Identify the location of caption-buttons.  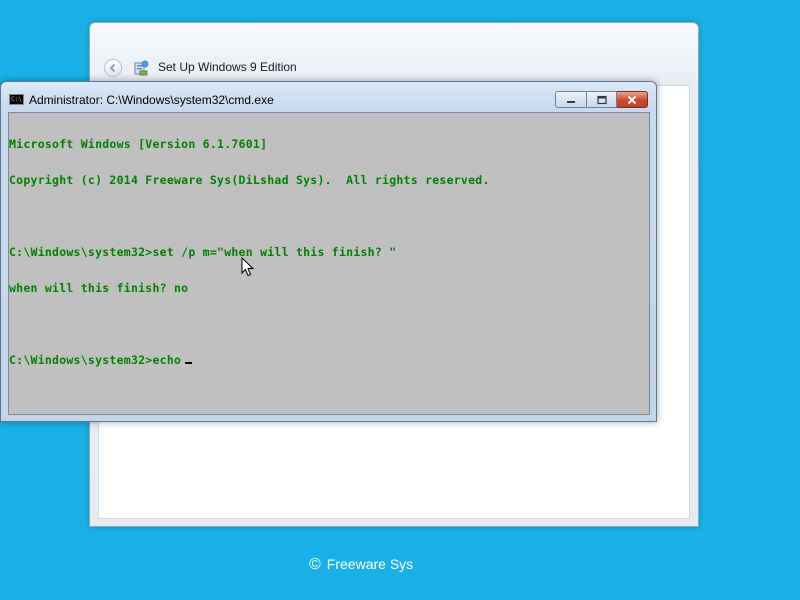
(601, 100).